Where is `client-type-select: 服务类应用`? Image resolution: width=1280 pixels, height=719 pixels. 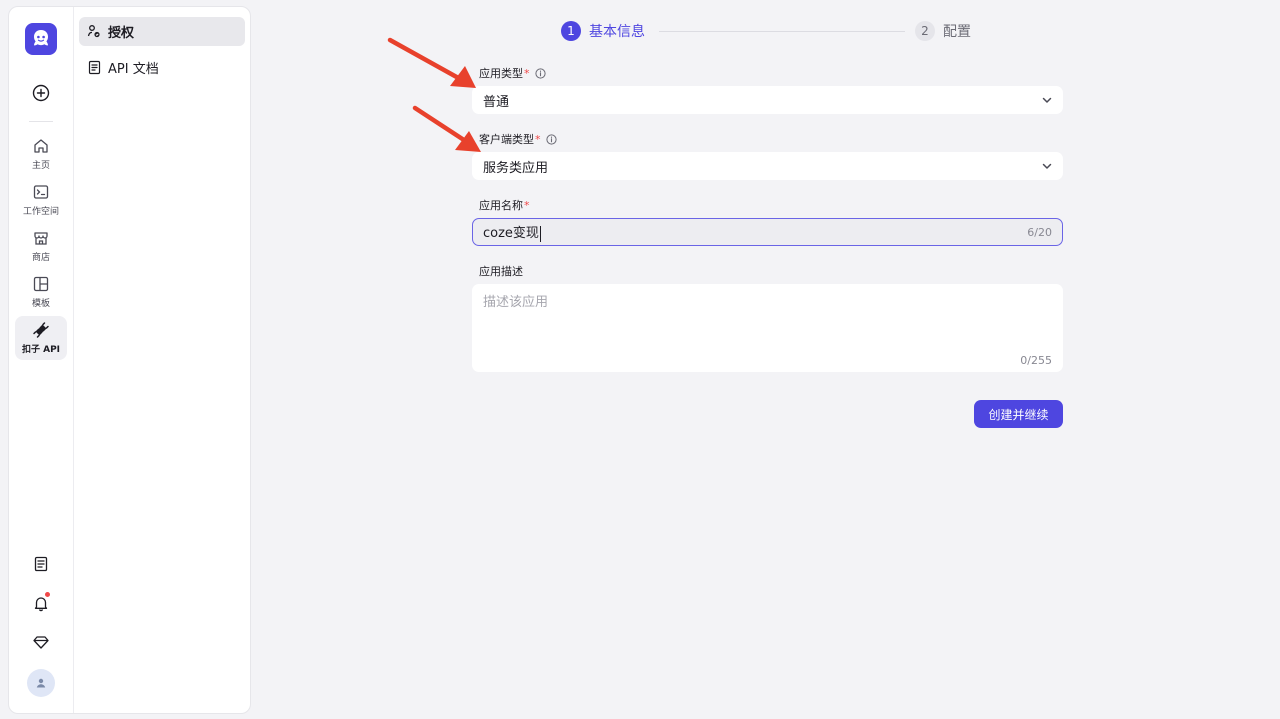
client-type-select: 服务类应用 is located at coordinates (767, 166).